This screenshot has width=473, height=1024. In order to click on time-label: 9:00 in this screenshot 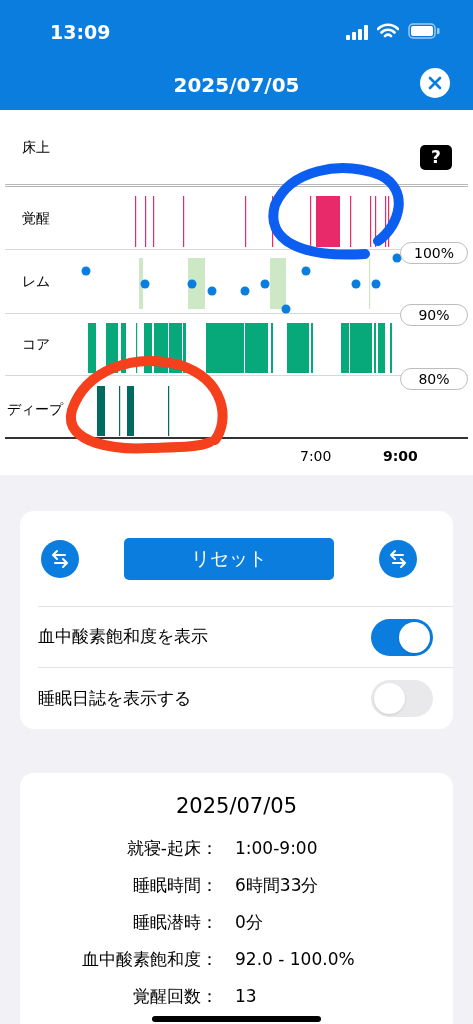, I will do `click(400, 456)`.